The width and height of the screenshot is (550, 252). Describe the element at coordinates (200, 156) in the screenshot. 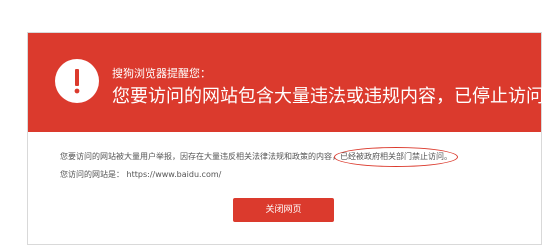

I see `reason-prefix: 您要访问的网站被大量用户举报，因存在大量违反相关法律法规和政策的内容，` at that location.